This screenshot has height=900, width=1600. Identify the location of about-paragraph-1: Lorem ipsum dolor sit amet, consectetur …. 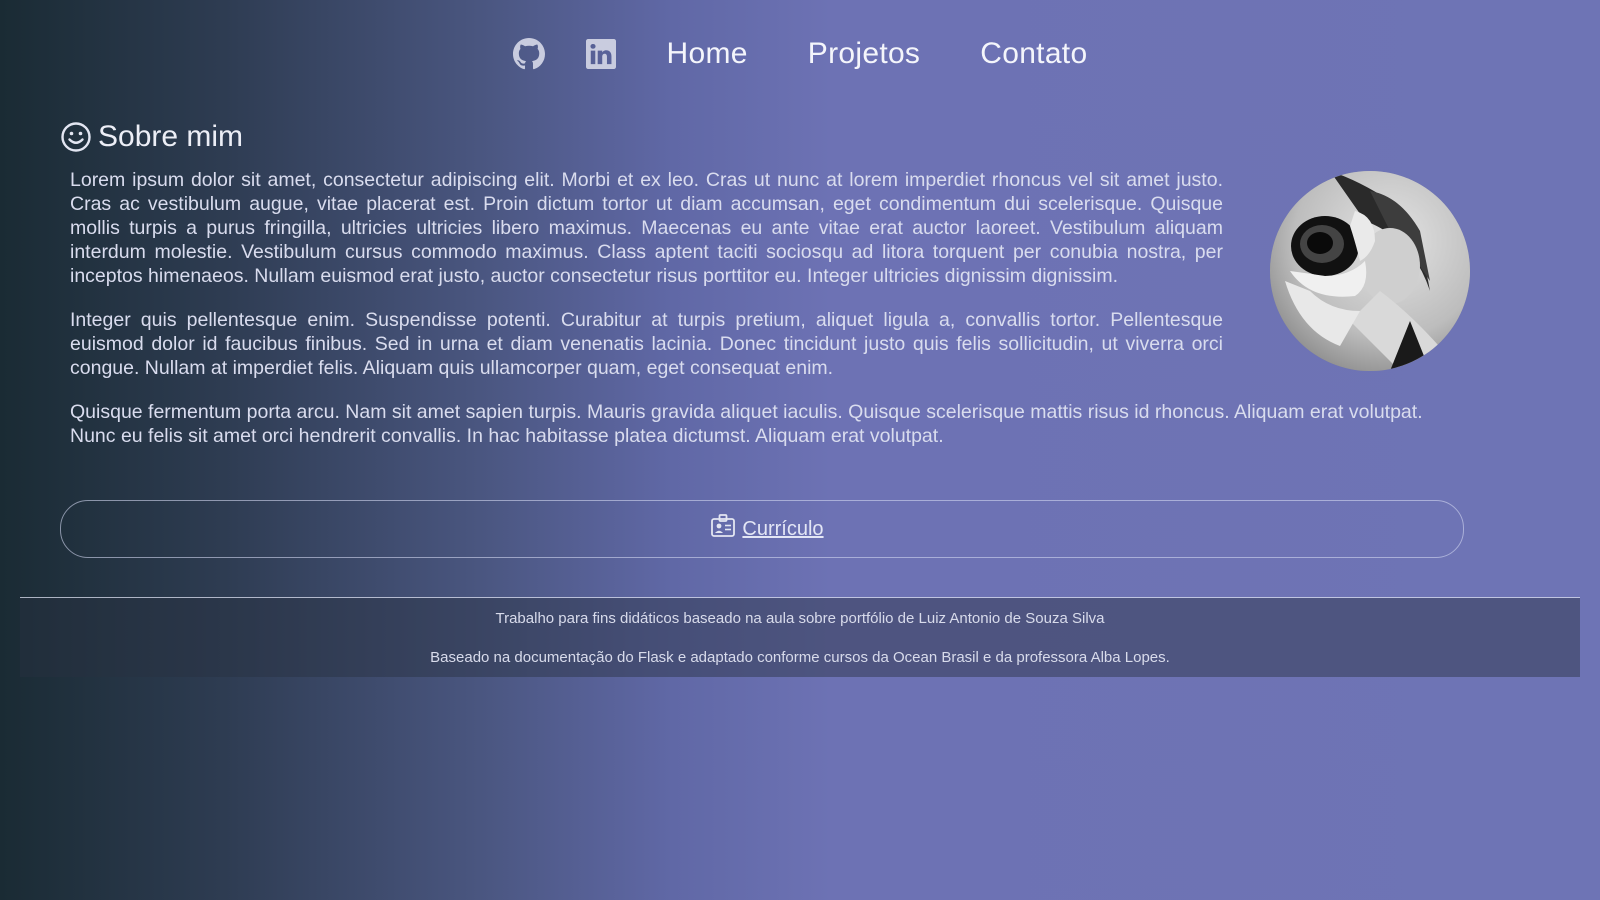
(646, 228).